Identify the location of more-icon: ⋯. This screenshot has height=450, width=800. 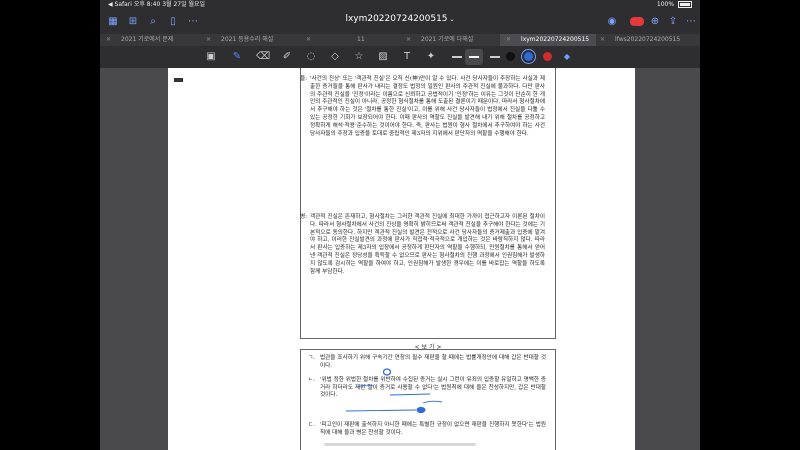
(691, 22).